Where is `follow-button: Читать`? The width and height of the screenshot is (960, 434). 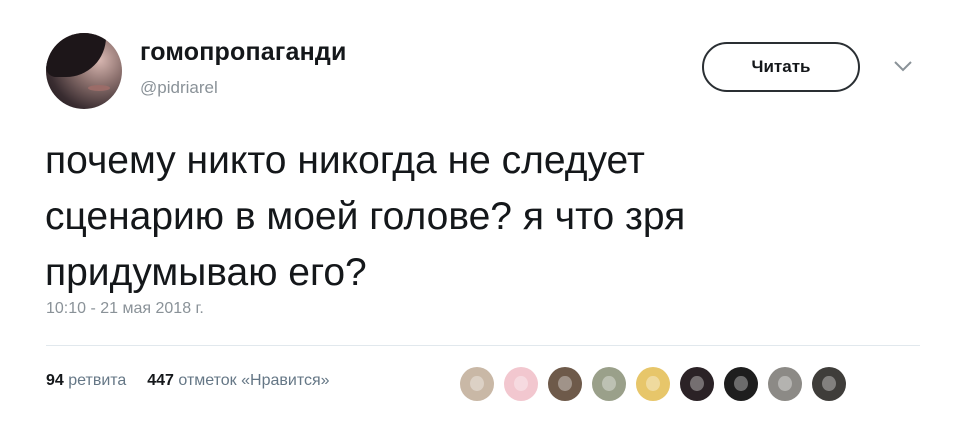
follow-button: Читать is located at coordinates (781, 67).